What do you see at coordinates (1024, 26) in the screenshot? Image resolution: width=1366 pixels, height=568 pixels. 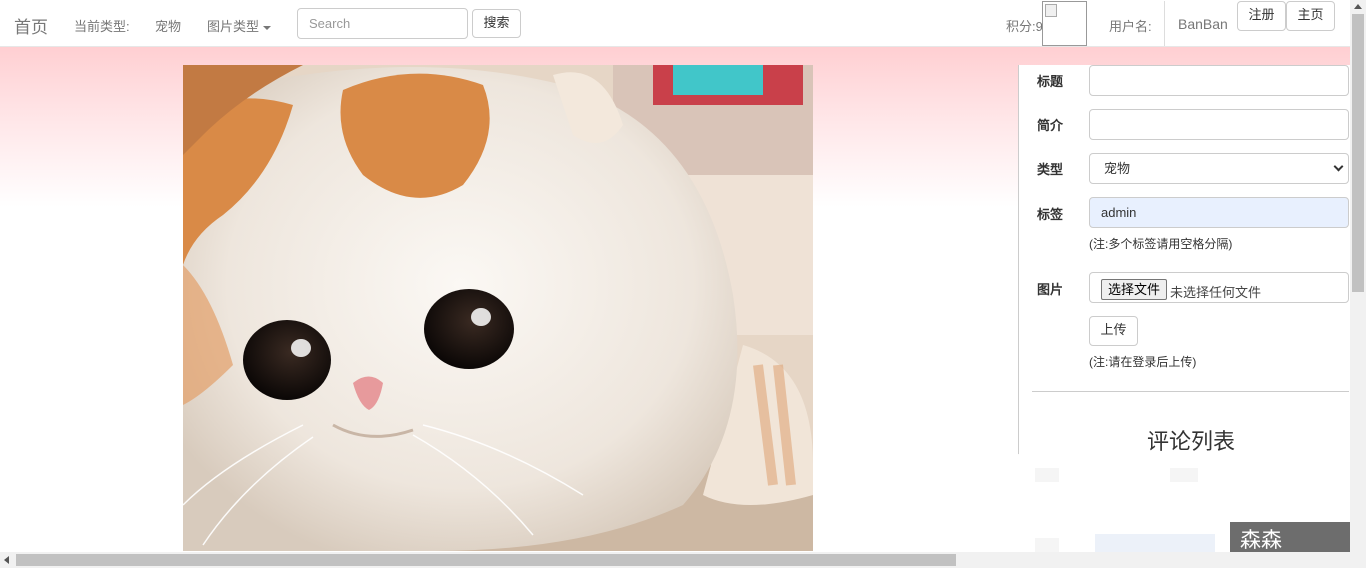 I see `points-display: 积分:9` at bounding box center [1024, 26].